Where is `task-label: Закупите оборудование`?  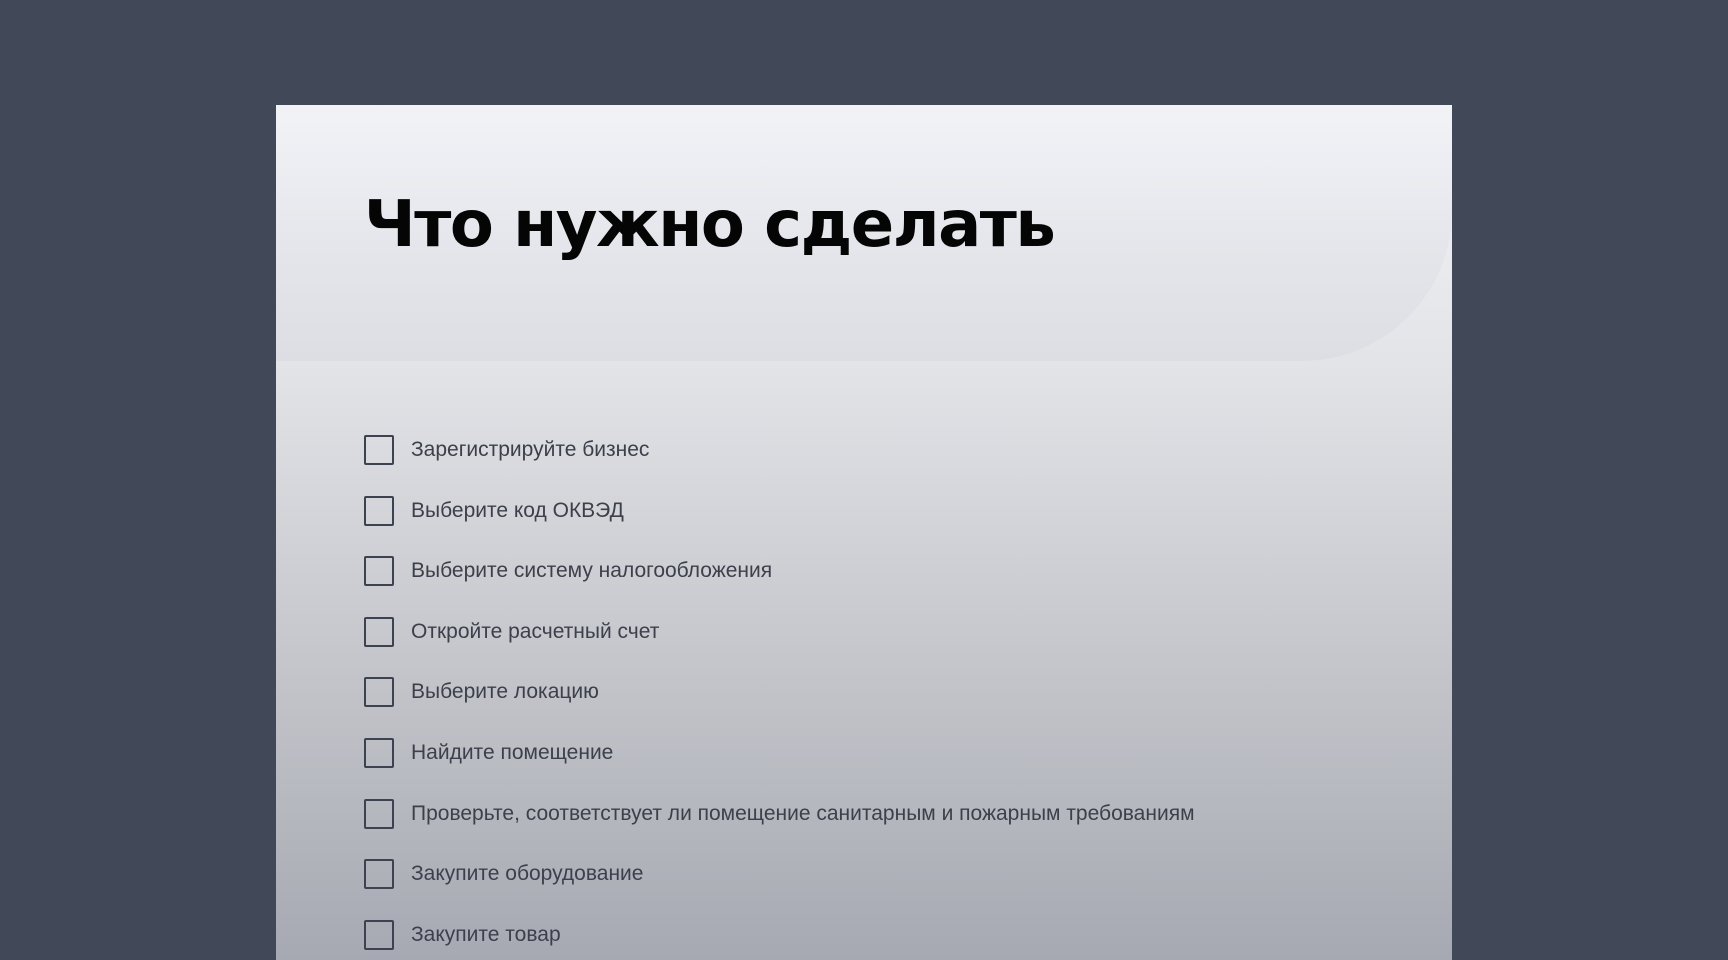
task-label: Закупите оборудование is located at coordinates (527, 874).